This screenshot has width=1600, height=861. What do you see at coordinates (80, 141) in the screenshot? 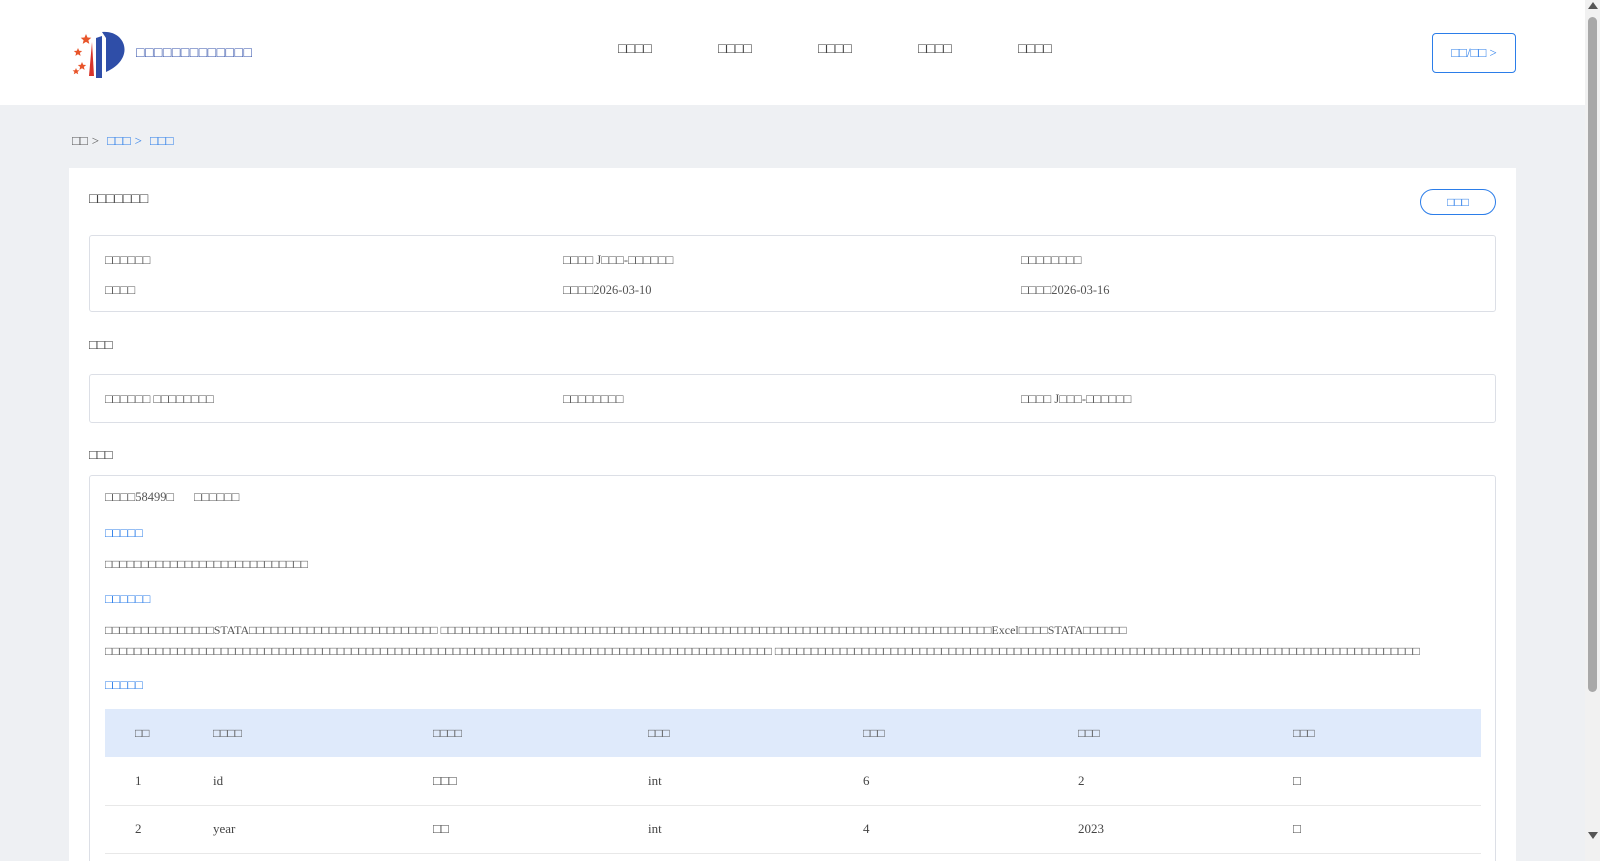
I see `breadcrumb-home: □□` at bounding box center [80, 141].